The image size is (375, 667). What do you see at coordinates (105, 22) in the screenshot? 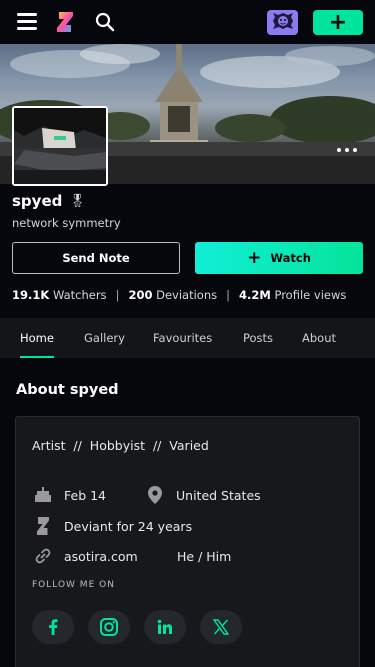
I see `search-icon` at bounding box center [105, 22].